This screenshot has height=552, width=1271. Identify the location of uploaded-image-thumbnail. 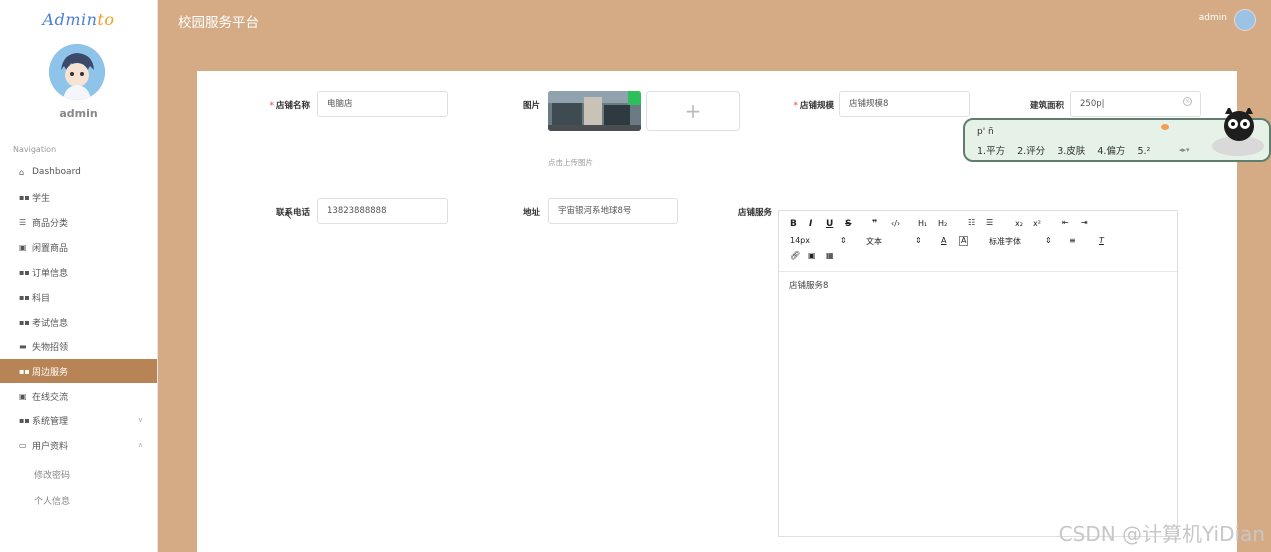
(594, 111).